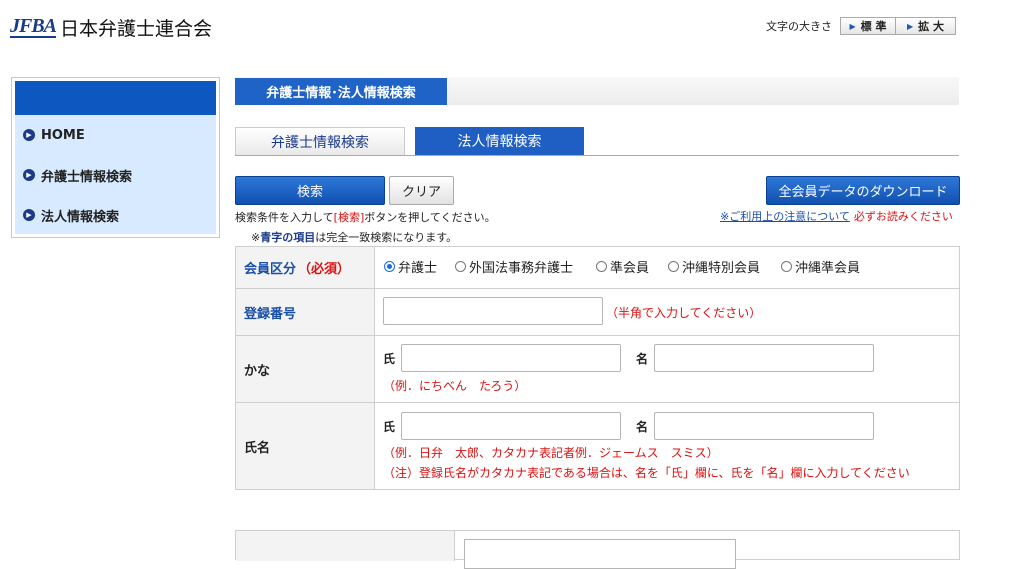 Image resolution: width=1028 pixels, height=569 pixels. What do you see at coordinates (597, 155) in the screenshot?
I see `tab-underline` at bounding box center [597, 155].